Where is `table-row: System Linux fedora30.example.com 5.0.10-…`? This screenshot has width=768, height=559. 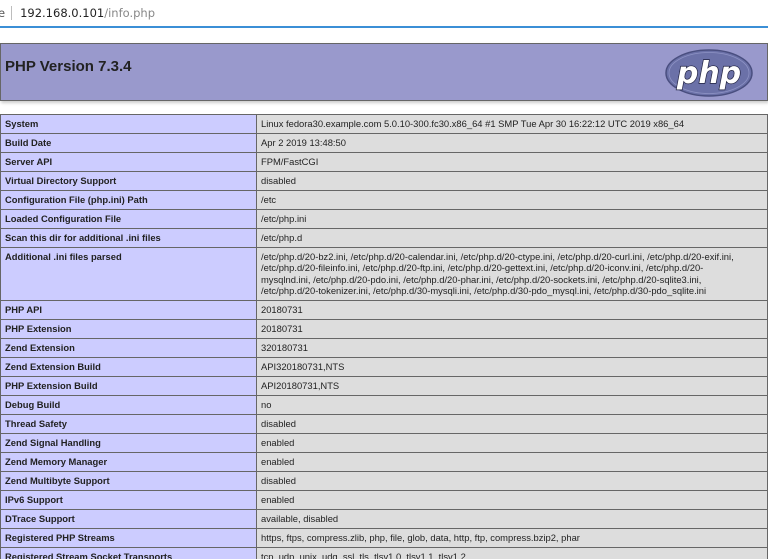
table-row: System Linux fedora30.example.com 5.0.10-… is located at coordinates (384, 124).